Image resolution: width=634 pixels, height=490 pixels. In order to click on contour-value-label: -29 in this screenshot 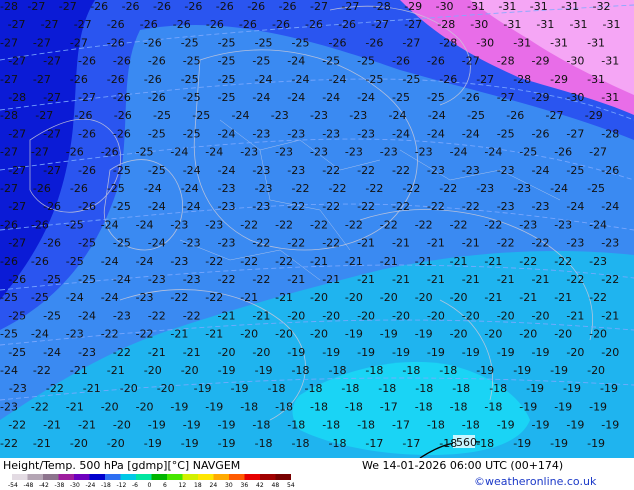, I will do `click(541, 61)`.